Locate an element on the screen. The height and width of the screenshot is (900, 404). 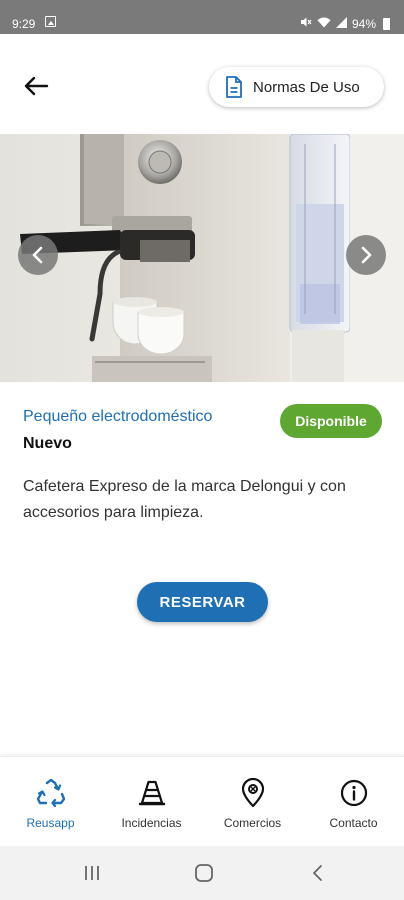
battery-icon is located at coordinates (386, 23).